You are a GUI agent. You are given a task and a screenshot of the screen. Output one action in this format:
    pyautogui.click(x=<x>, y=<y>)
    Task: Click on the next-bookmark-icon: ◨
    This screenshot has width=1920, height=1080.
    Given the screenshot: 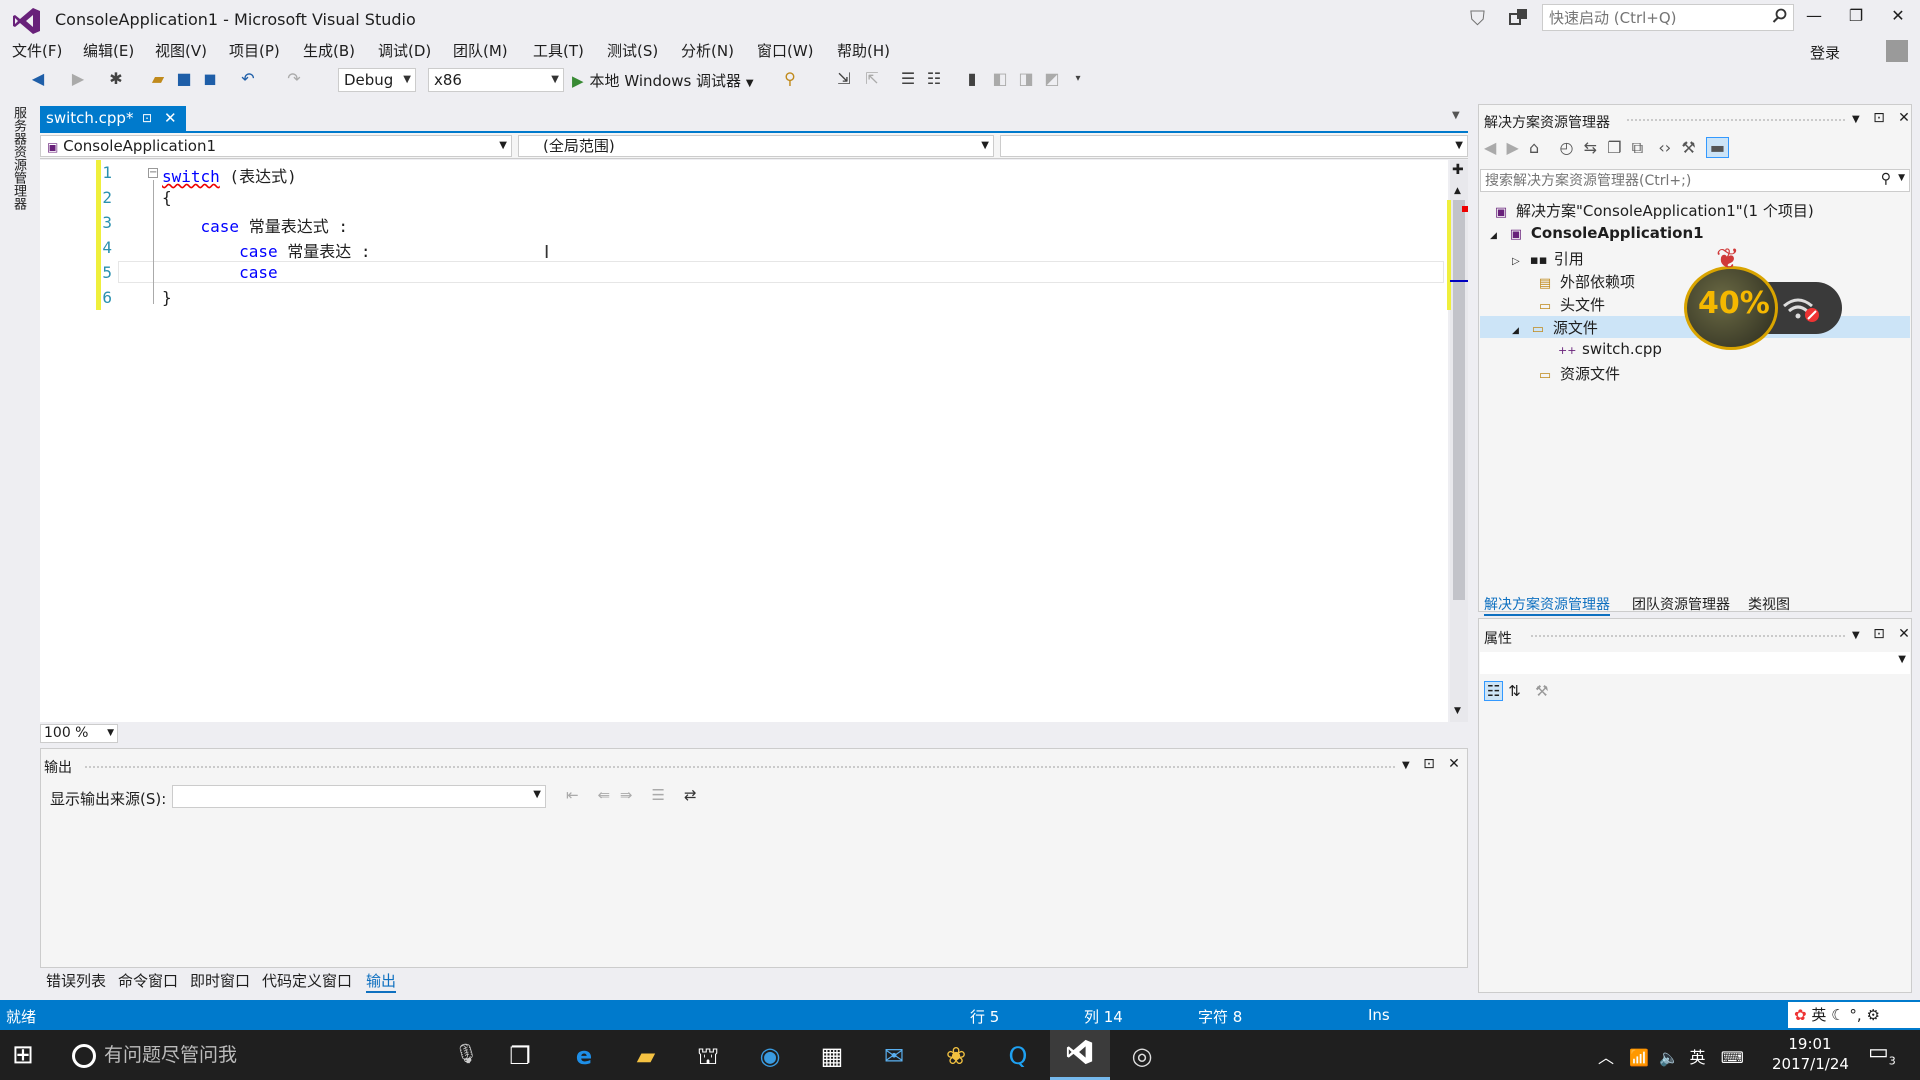 What is the action you would take?
    pyautogui.click(x=1026, y=79)
    